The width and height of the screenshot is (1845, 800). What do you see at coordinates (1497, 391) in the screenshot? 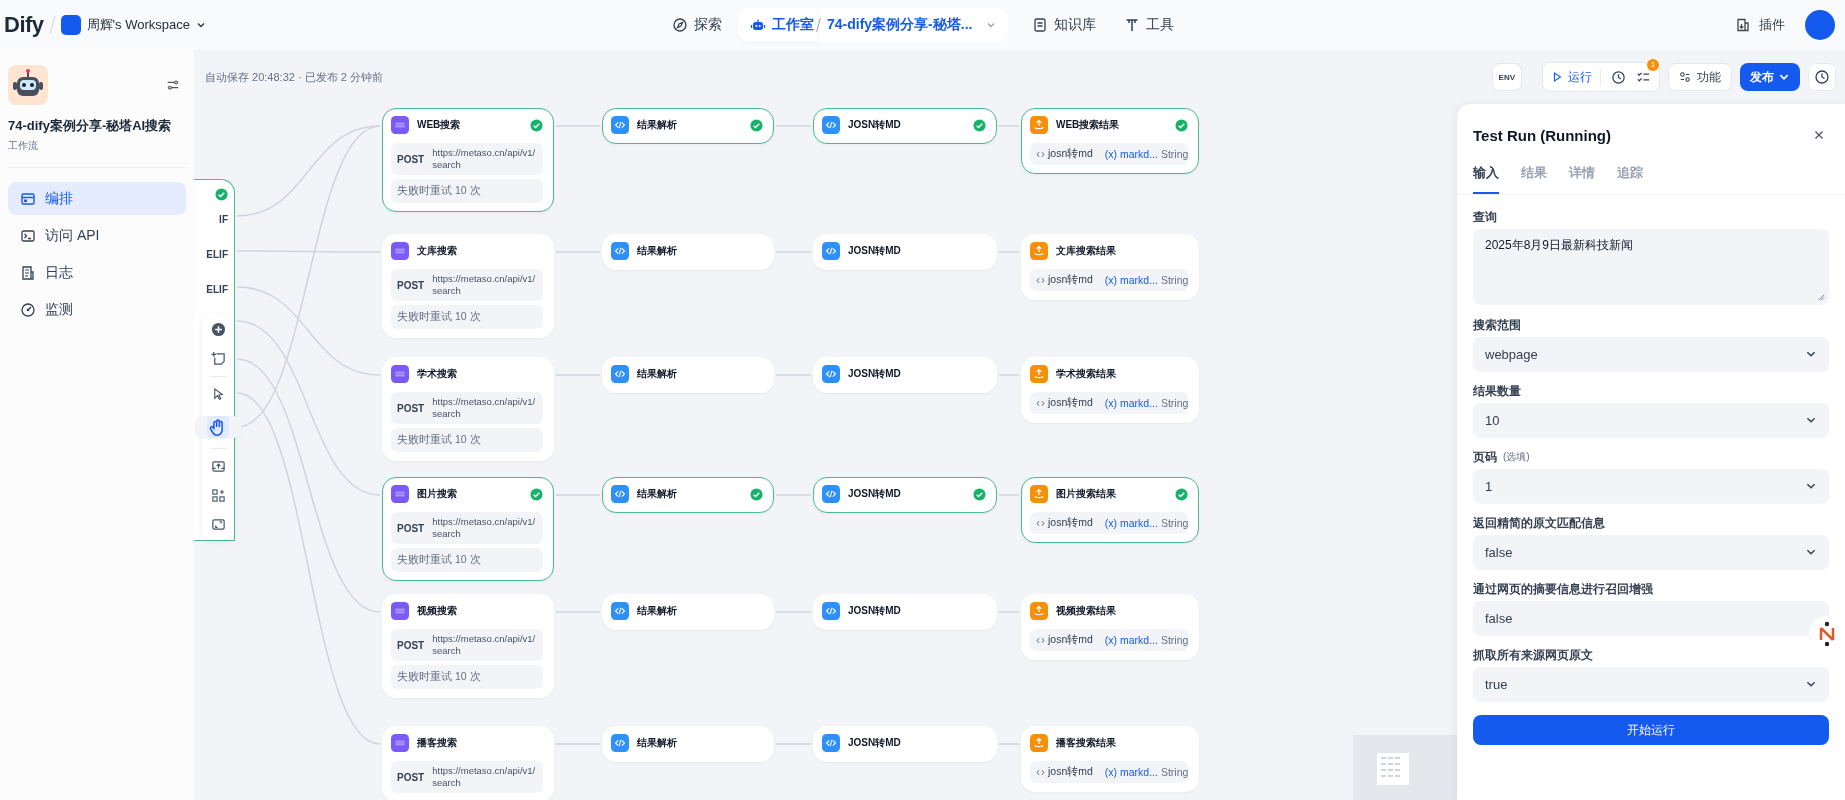
I see `field-label: 结果数量` at bounding box center [1497, 391].